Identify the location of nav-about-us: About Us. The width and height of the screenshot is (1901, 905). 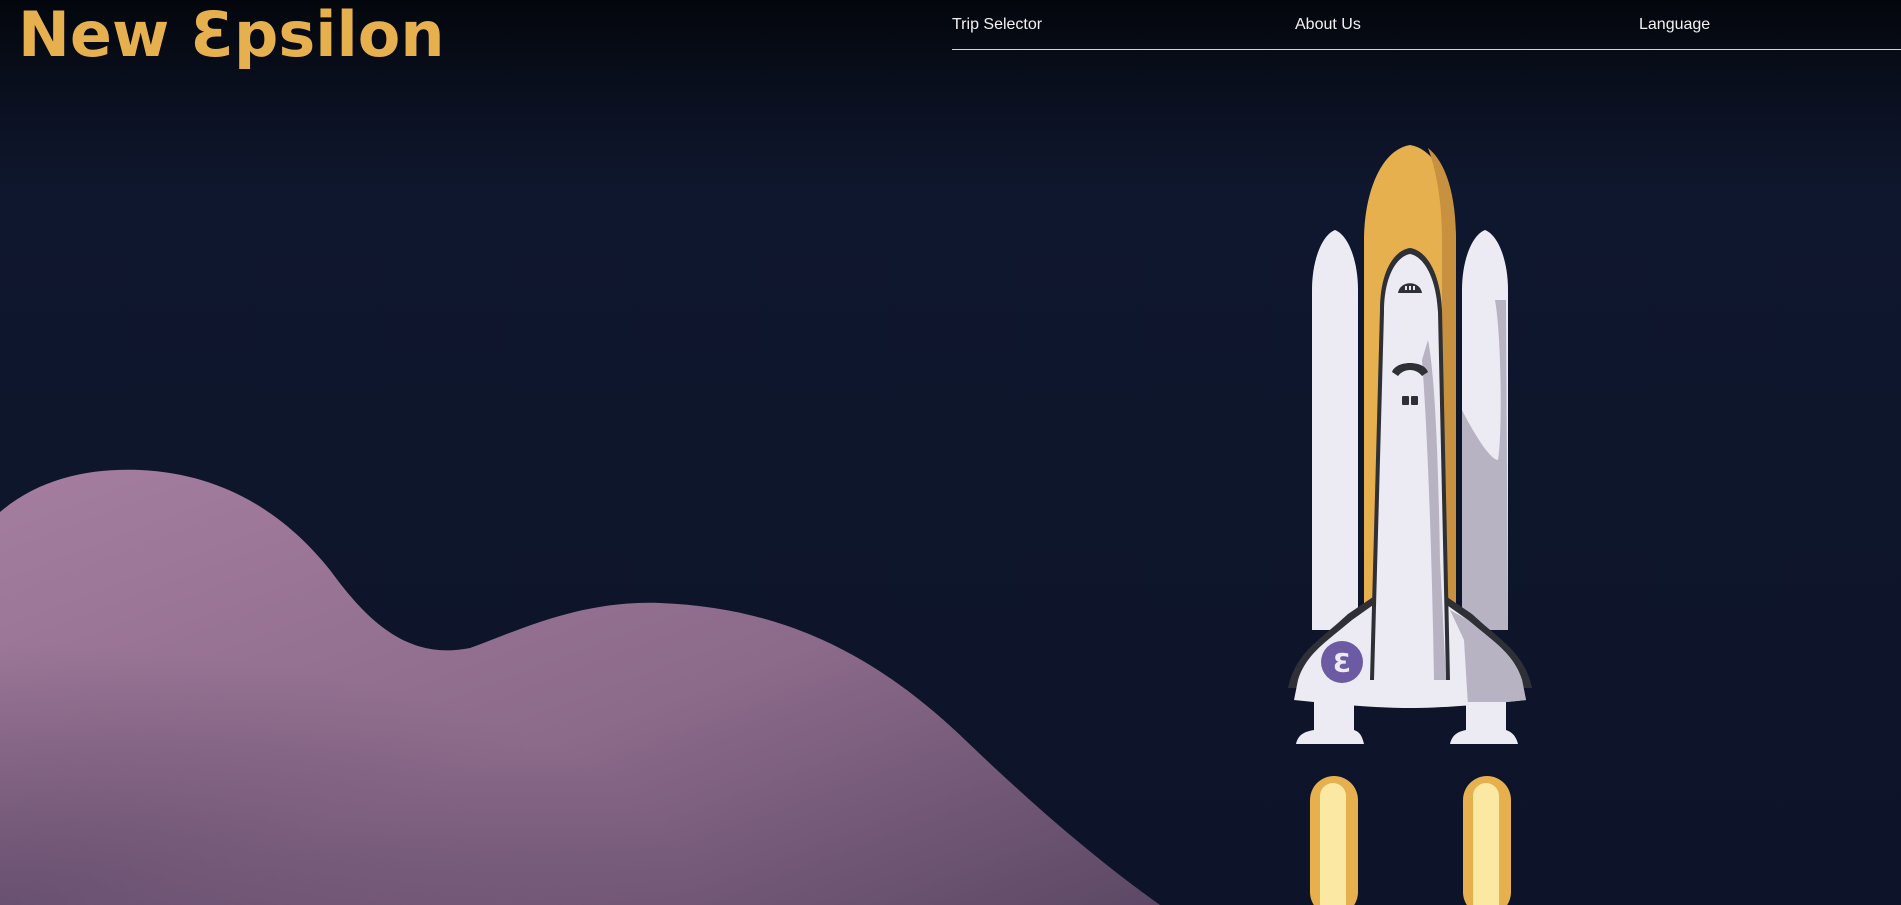
(1328, 25).